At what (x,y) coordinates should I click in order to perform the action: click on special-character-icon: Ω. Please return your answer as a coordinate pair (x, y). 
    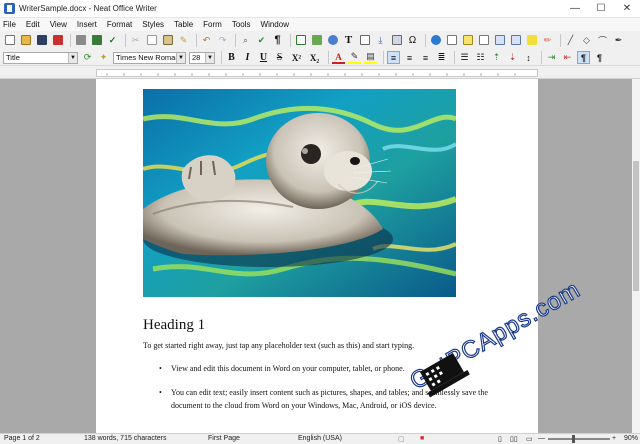
    Looking at the image, I should click on (412, 40).